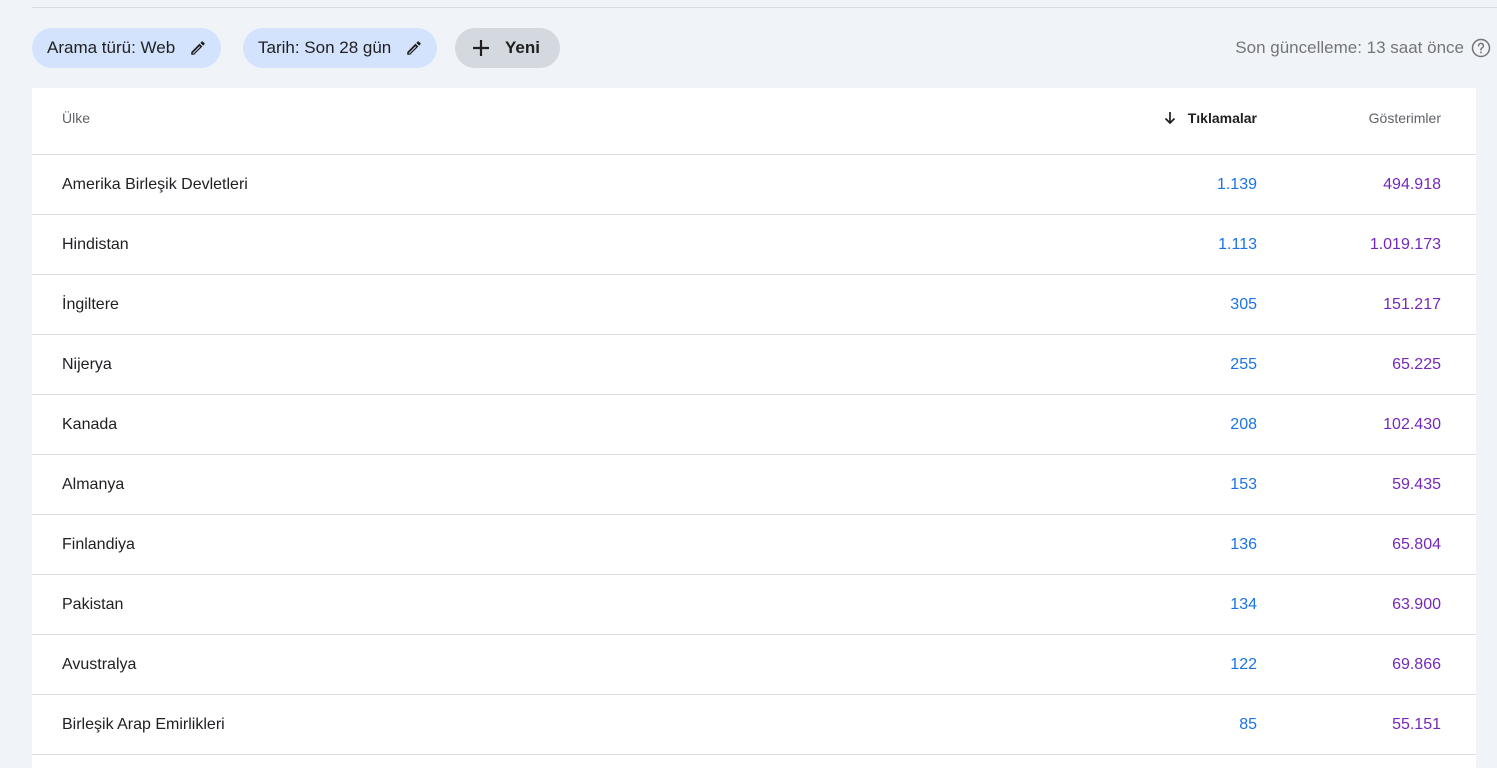 Image resolution: width=1497 pixels, height=768 pixels. I want to click on search-type-filter-chip: Arama türü: Web, so click(127, 48).